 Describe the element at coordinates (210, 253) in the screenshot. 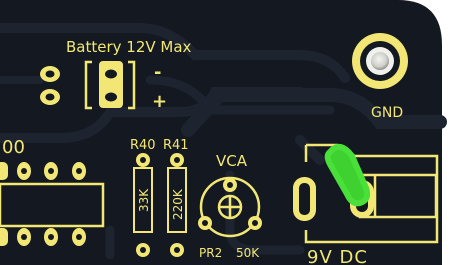

I see `pr2-label: PR2` at that location.